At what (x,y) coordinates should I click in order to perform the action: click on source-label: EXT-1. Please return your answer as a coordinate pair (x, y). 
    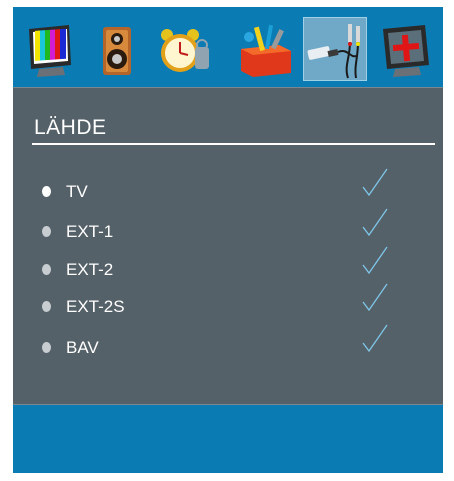
    Looking at the image, I should click on (90, 231).